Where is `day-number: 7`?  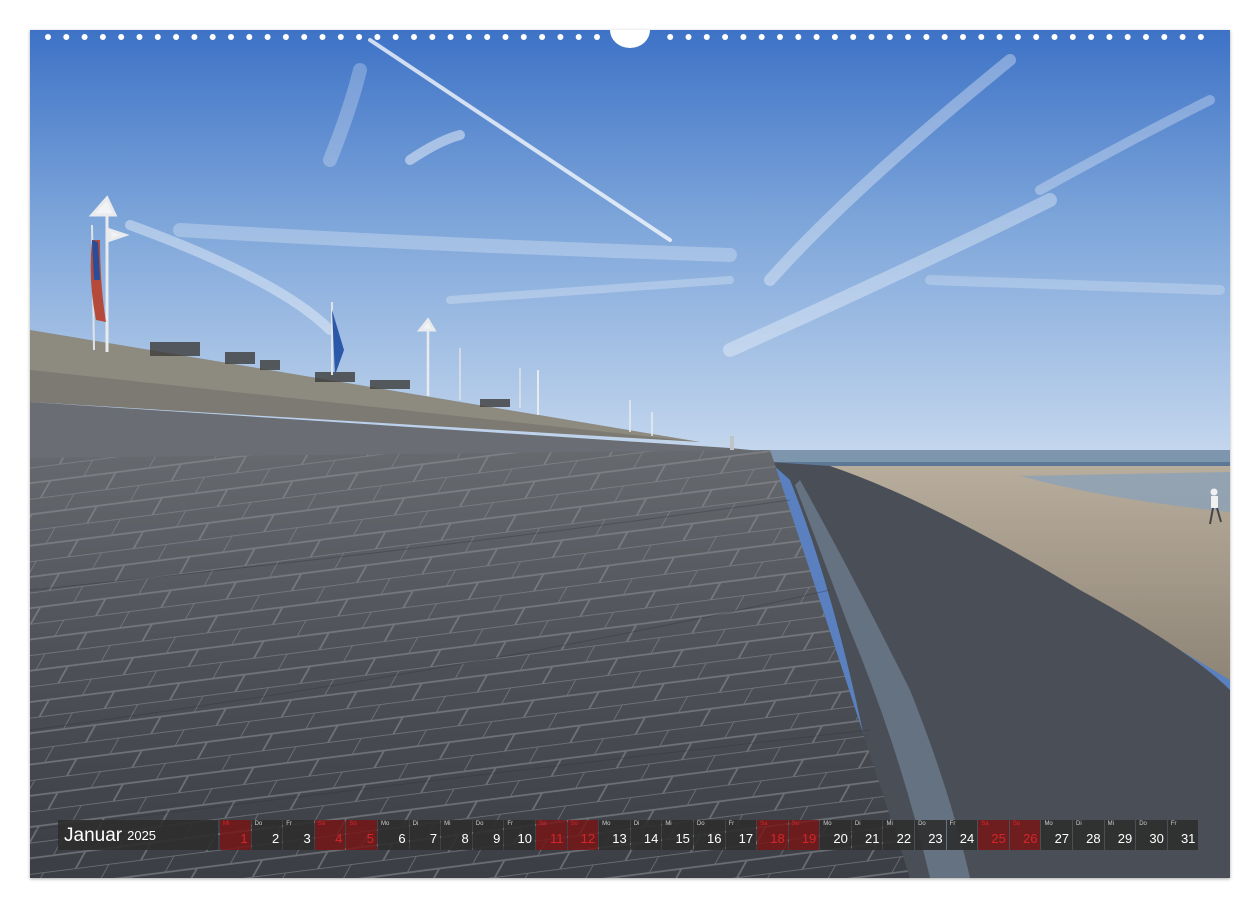
day-number: 7 is located at coordinates (433, 838).